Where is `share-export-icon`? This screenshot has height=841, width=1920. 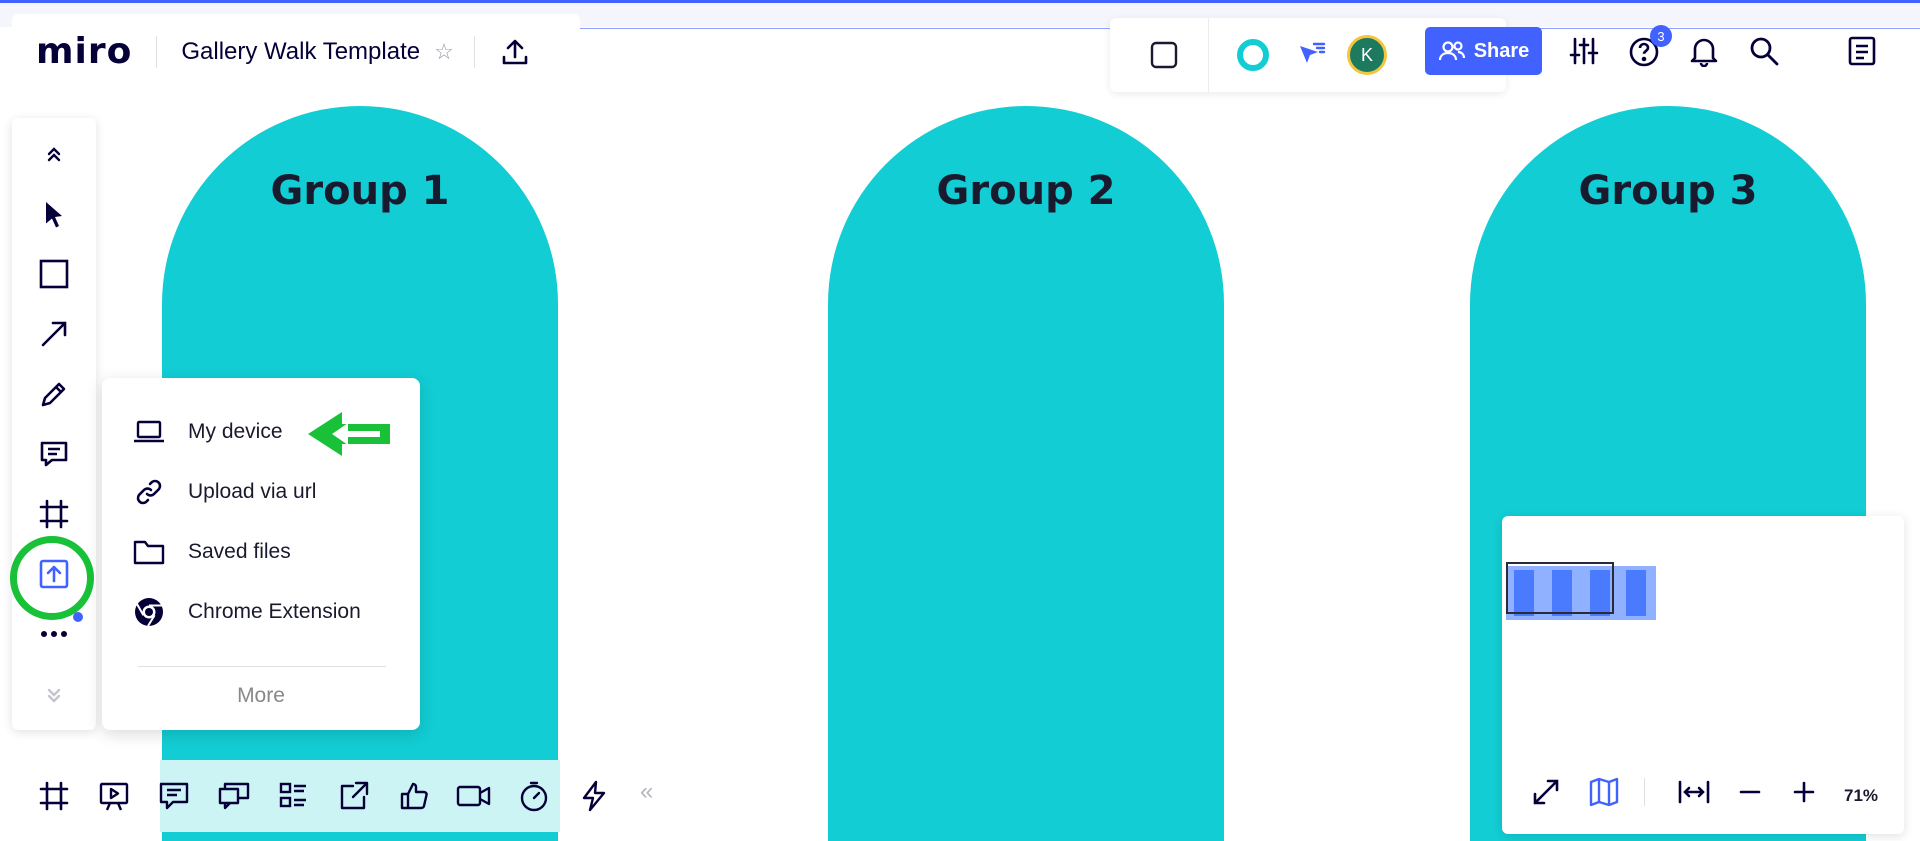
share-export-icon is located at coordinates (354, 796).